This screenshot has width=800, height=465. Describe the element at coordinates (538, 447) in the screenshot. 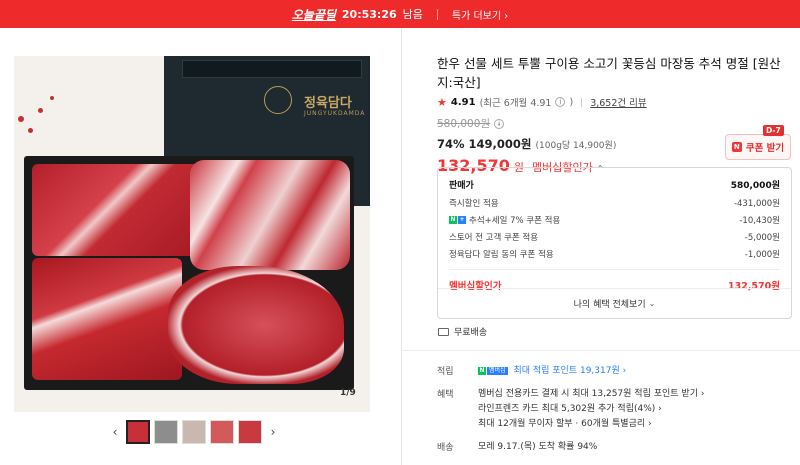

I see `delivery-value: 모레 9.17.(목) 도착 확률 94%` at that location.